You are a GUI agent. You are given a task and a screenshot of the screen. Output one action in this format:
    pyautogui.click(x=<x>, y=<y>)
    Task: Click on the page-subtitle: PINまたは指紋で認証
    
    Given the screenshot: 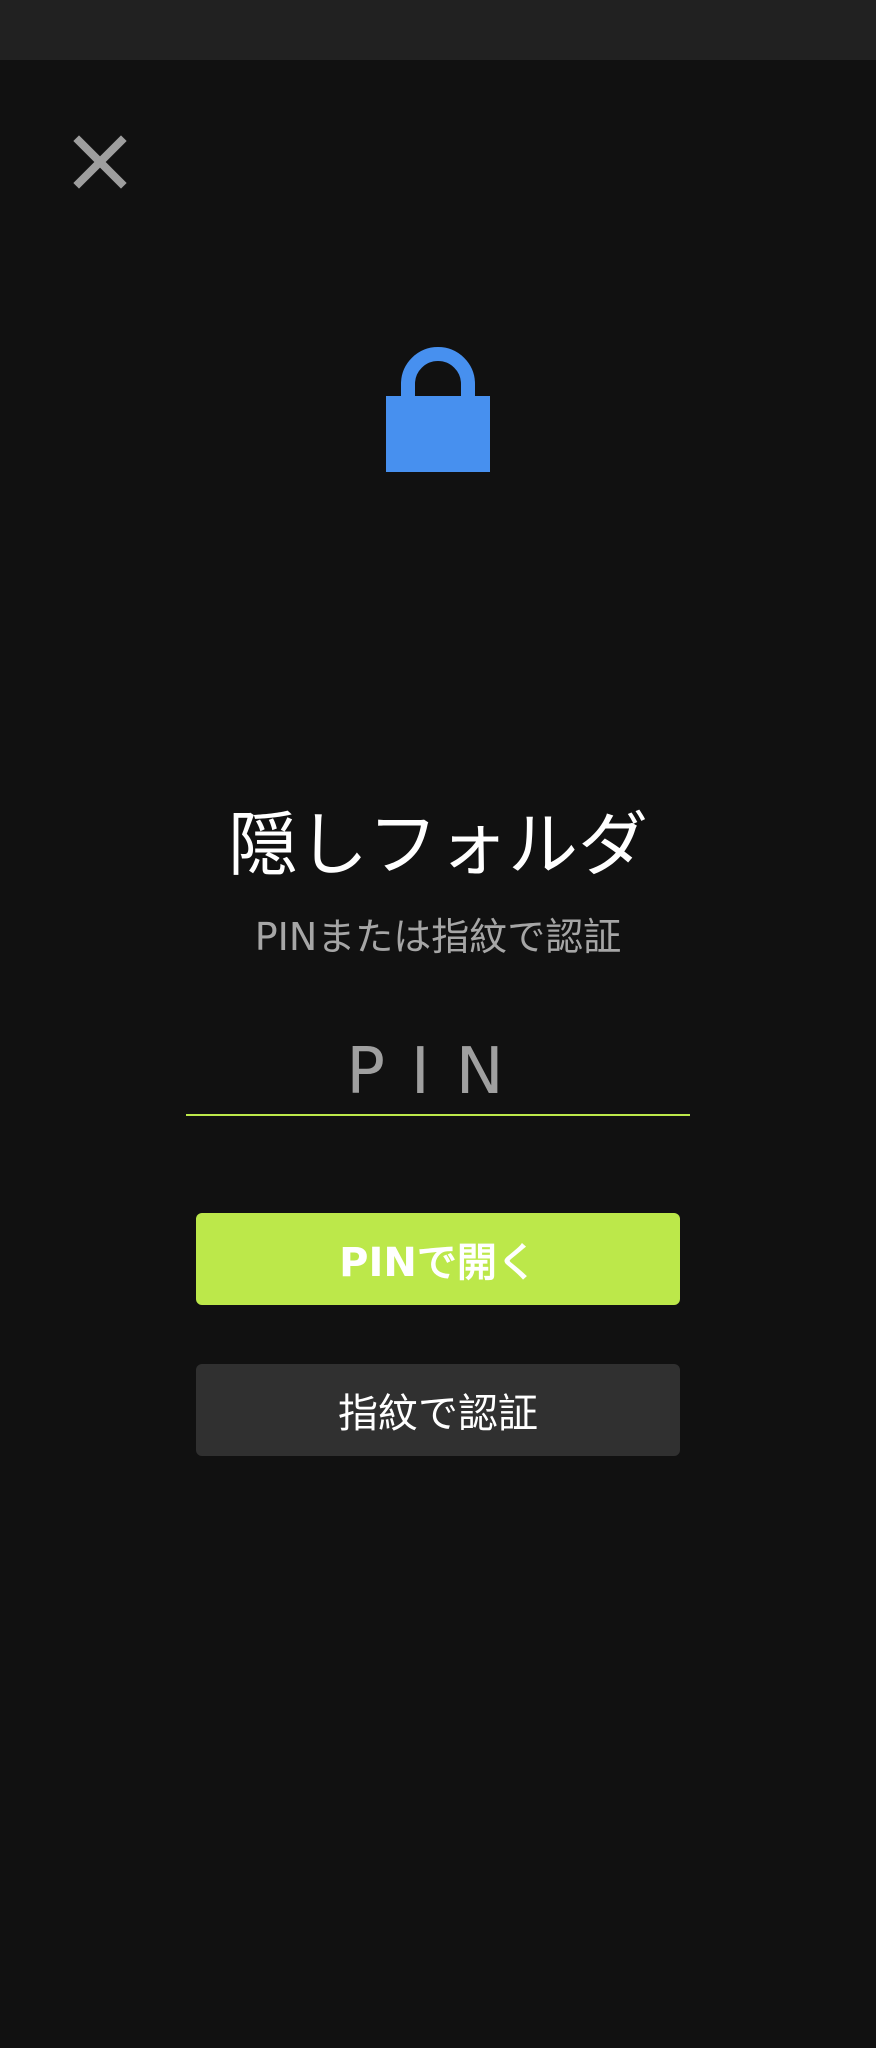 What is the action you would take?
    pyautogui.click(x=438, y=937)
    